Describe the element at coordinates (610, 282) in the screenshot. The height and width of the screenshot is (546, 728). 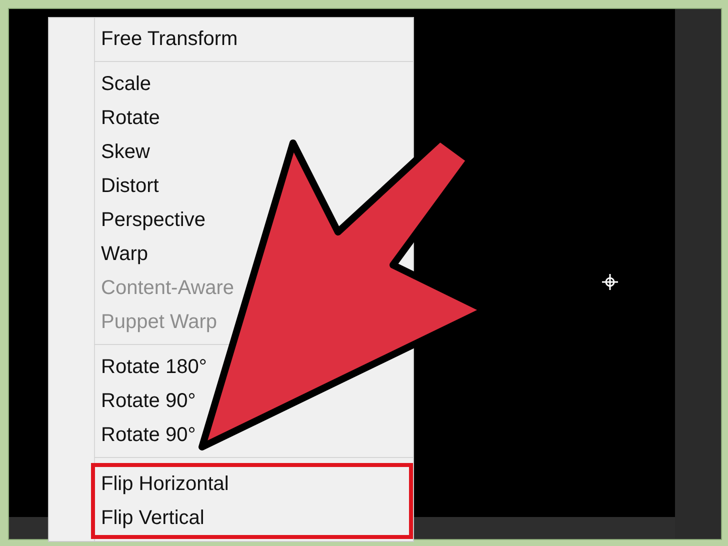
I see `crosshair-icon` at that location.